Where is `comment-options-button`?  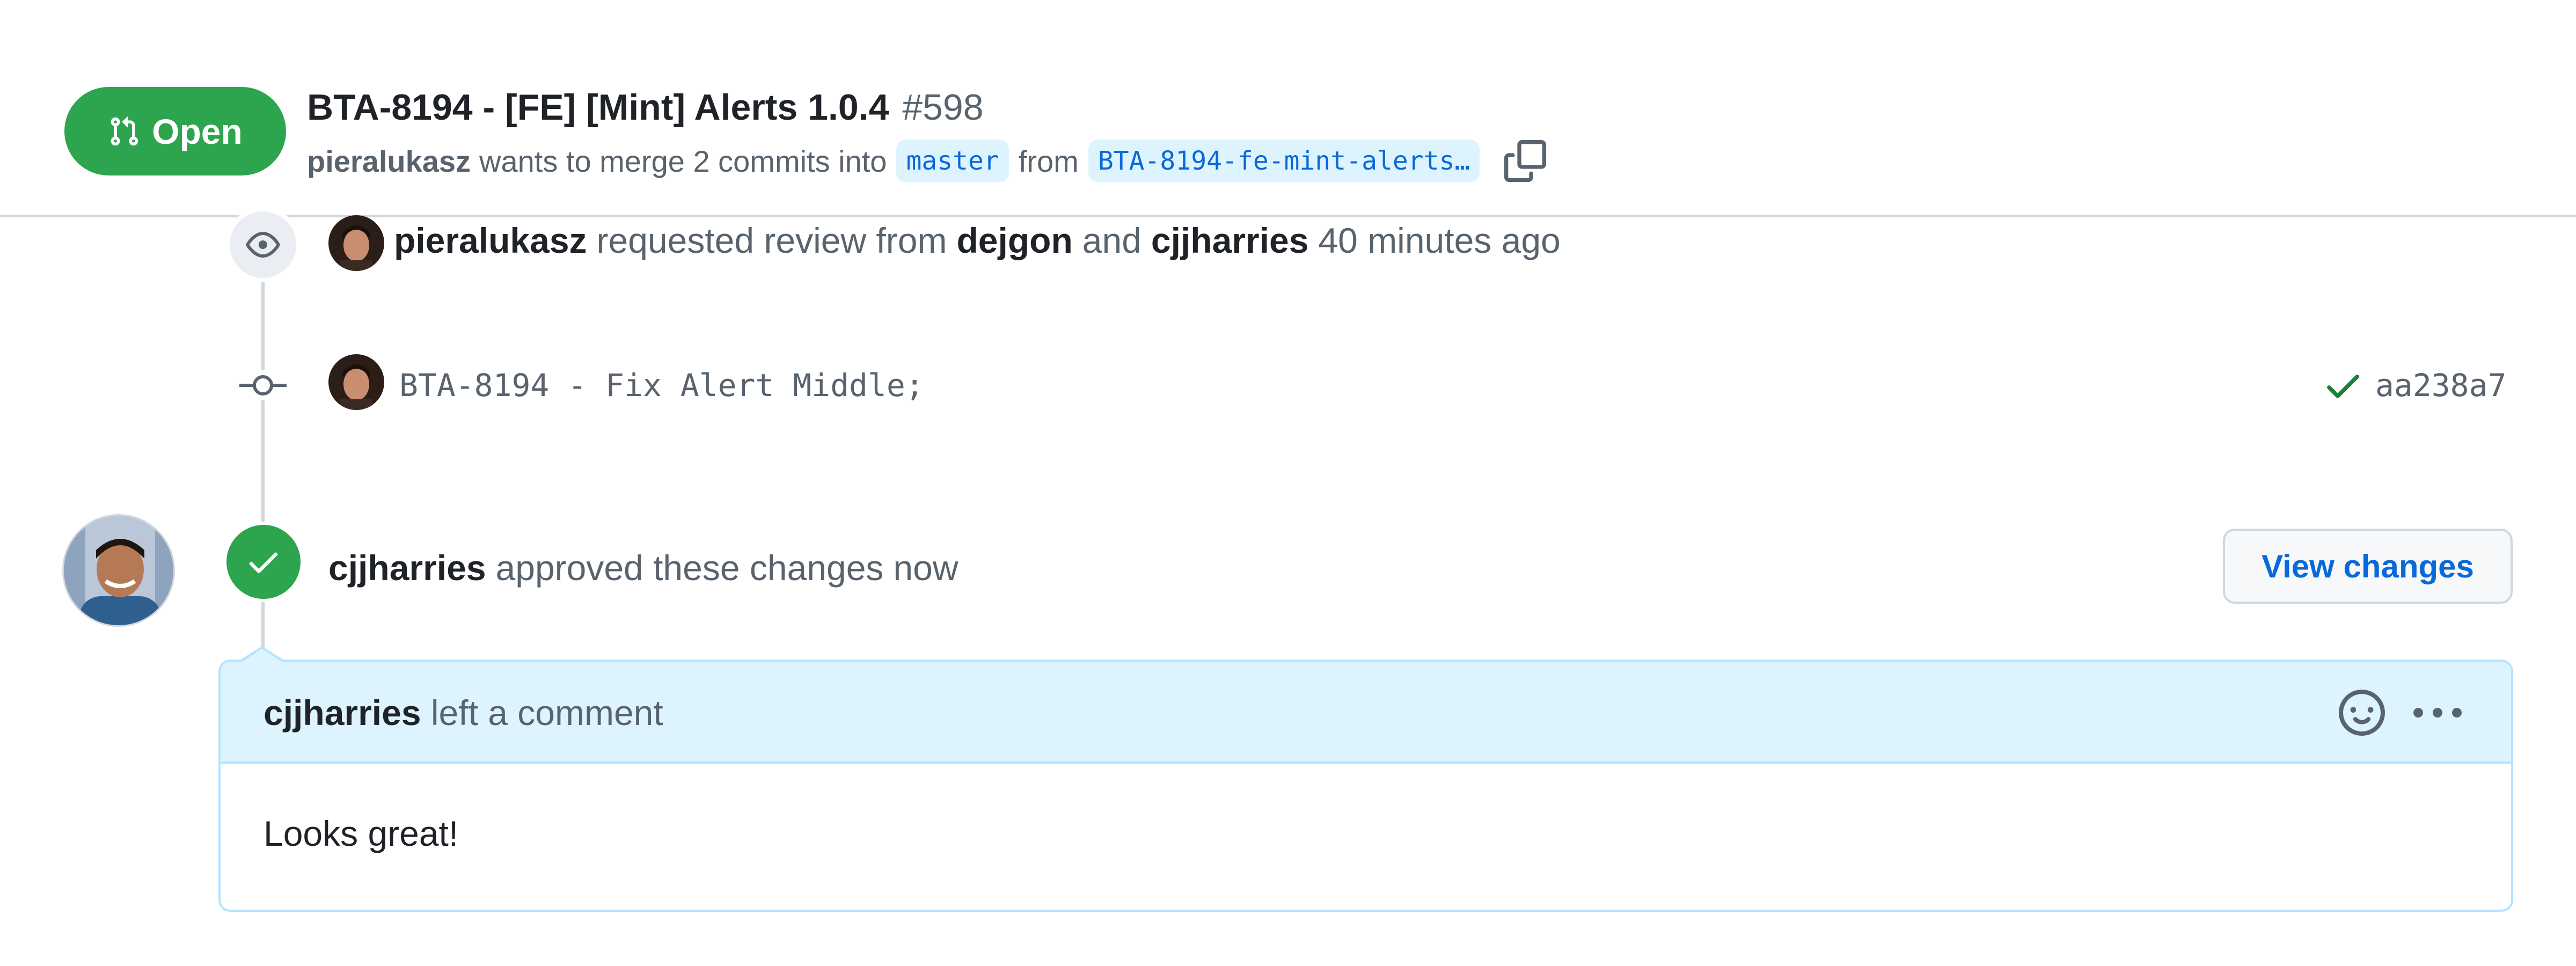 comment-options-button is located at coordinates (2437, 713).